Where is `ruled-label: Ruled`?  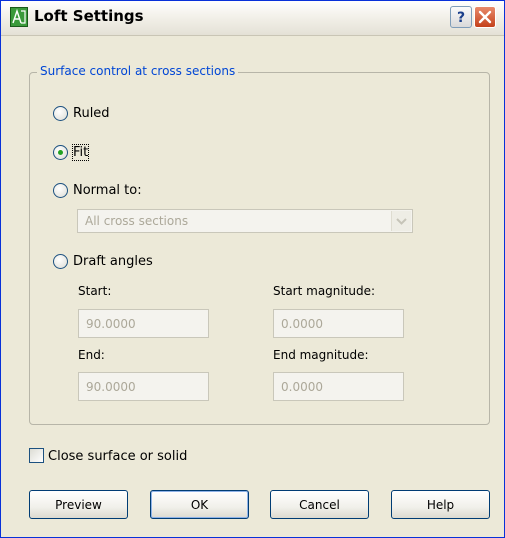 ruled-label: Ruled is located at coordinates (91, 113).